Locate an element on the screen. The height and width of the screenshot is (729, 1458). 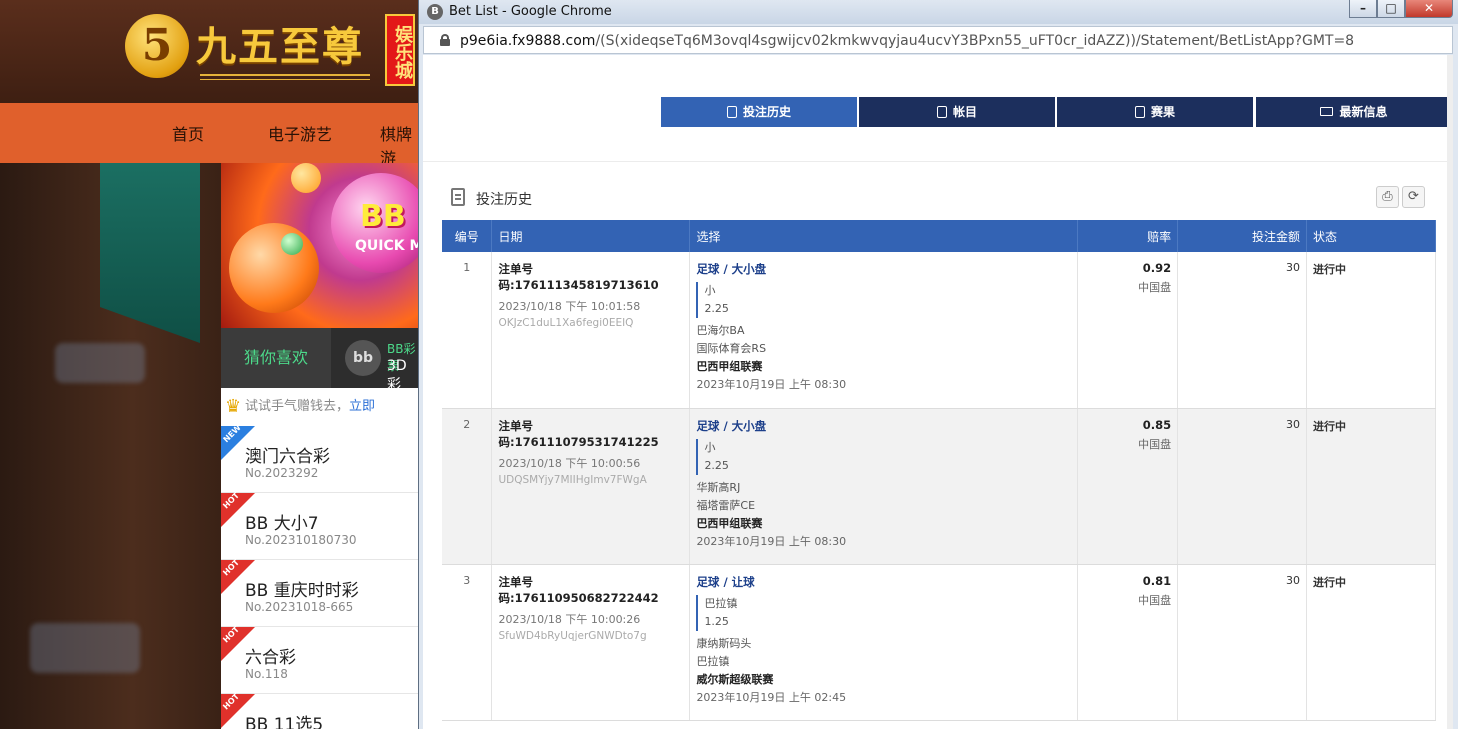
odds-value: 0.85 is located at coordinates (1157, 424).